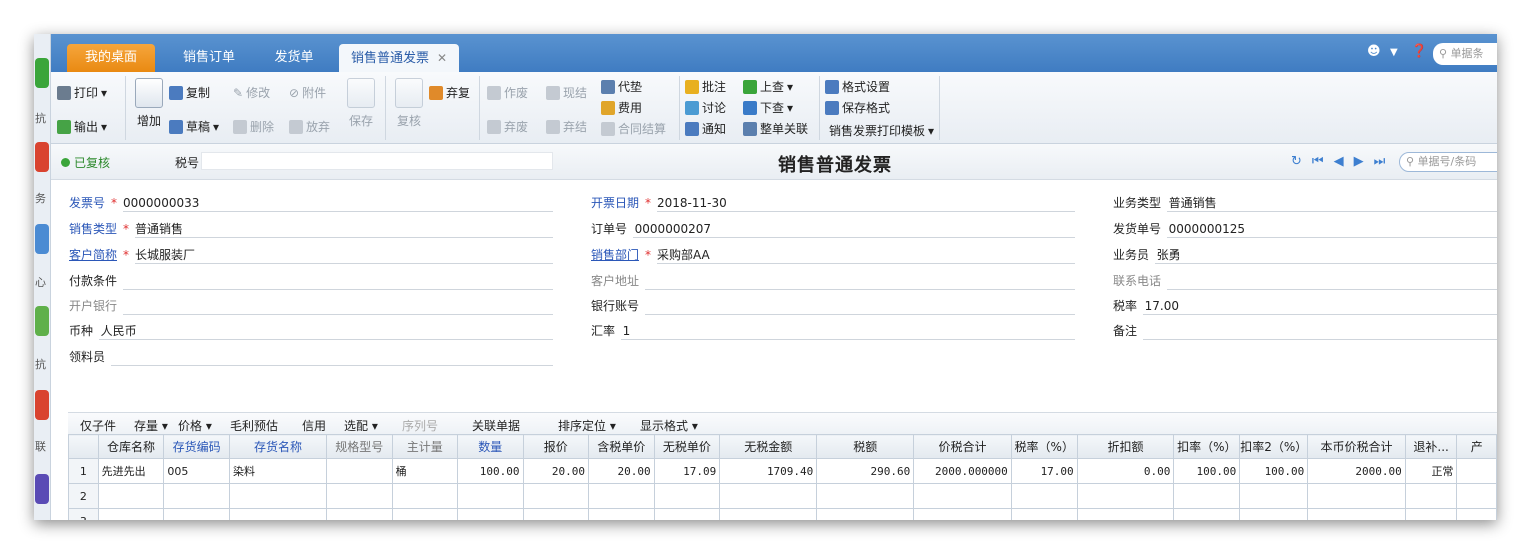 The image size is (1529, 552). Describe the element at coordinates (314, 425) in the screenshot. I see `grid-tool-credit: 信用` at that location.